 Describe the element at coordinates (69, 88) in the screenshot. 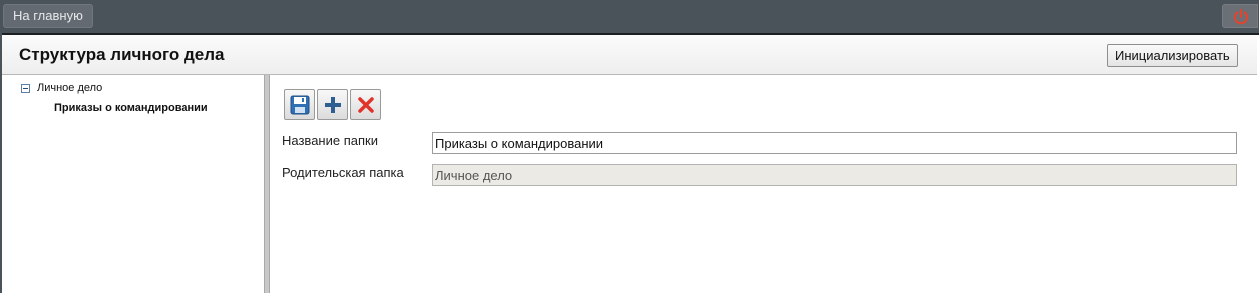

I see `tree-node-label: Личное дело` at that location.